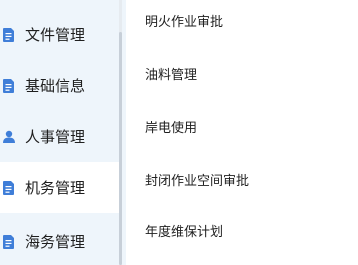 The width and height of the screenshot is (358, 265). I want to click on submenu-item-hot-work-approval: 明火作业审批, so click(184, 20).